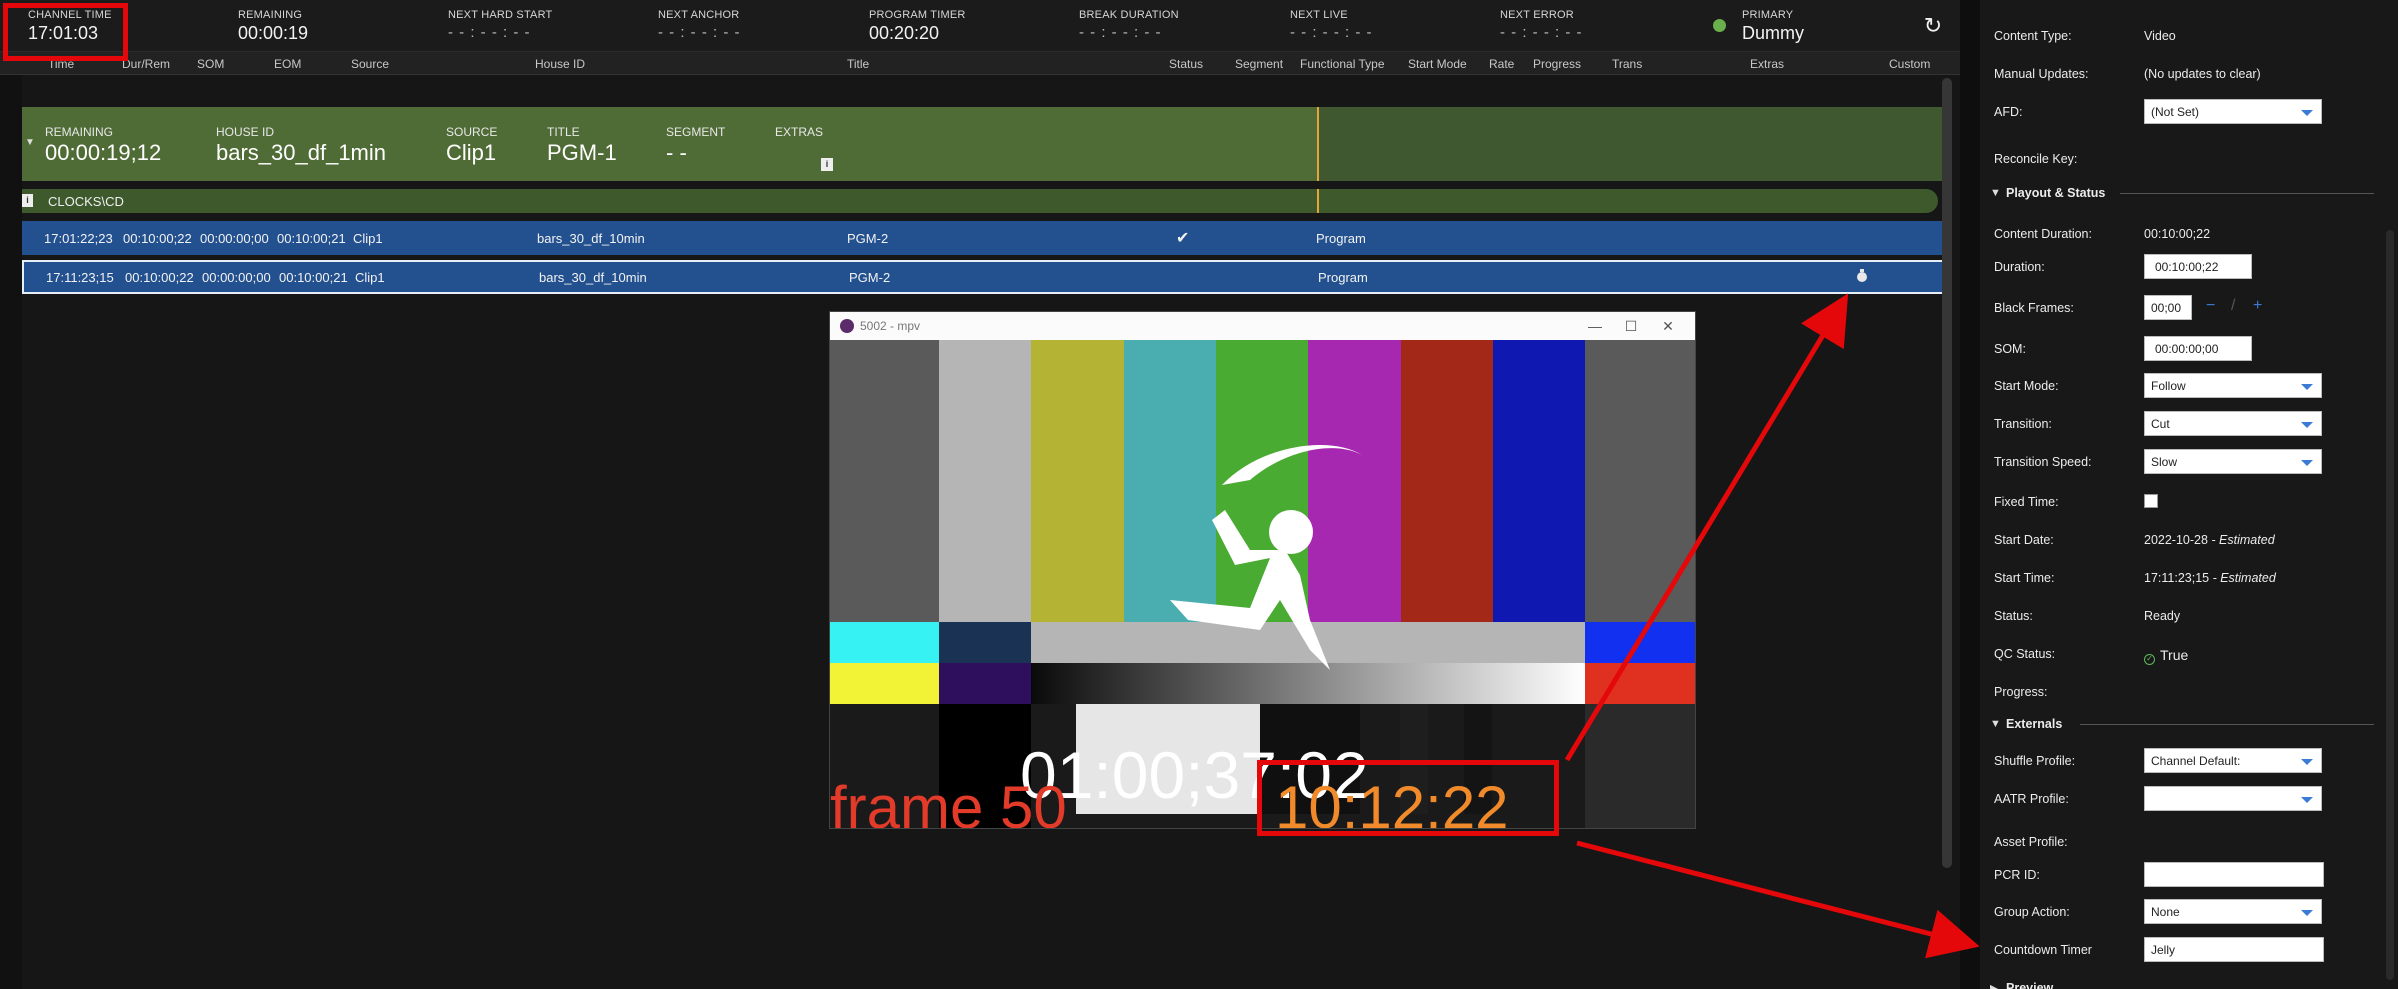 This screenshot has width=2398, height=989. Describe the element at coordinates (1631, 144) in the screenshot. I see `block-progress-area` at that location.